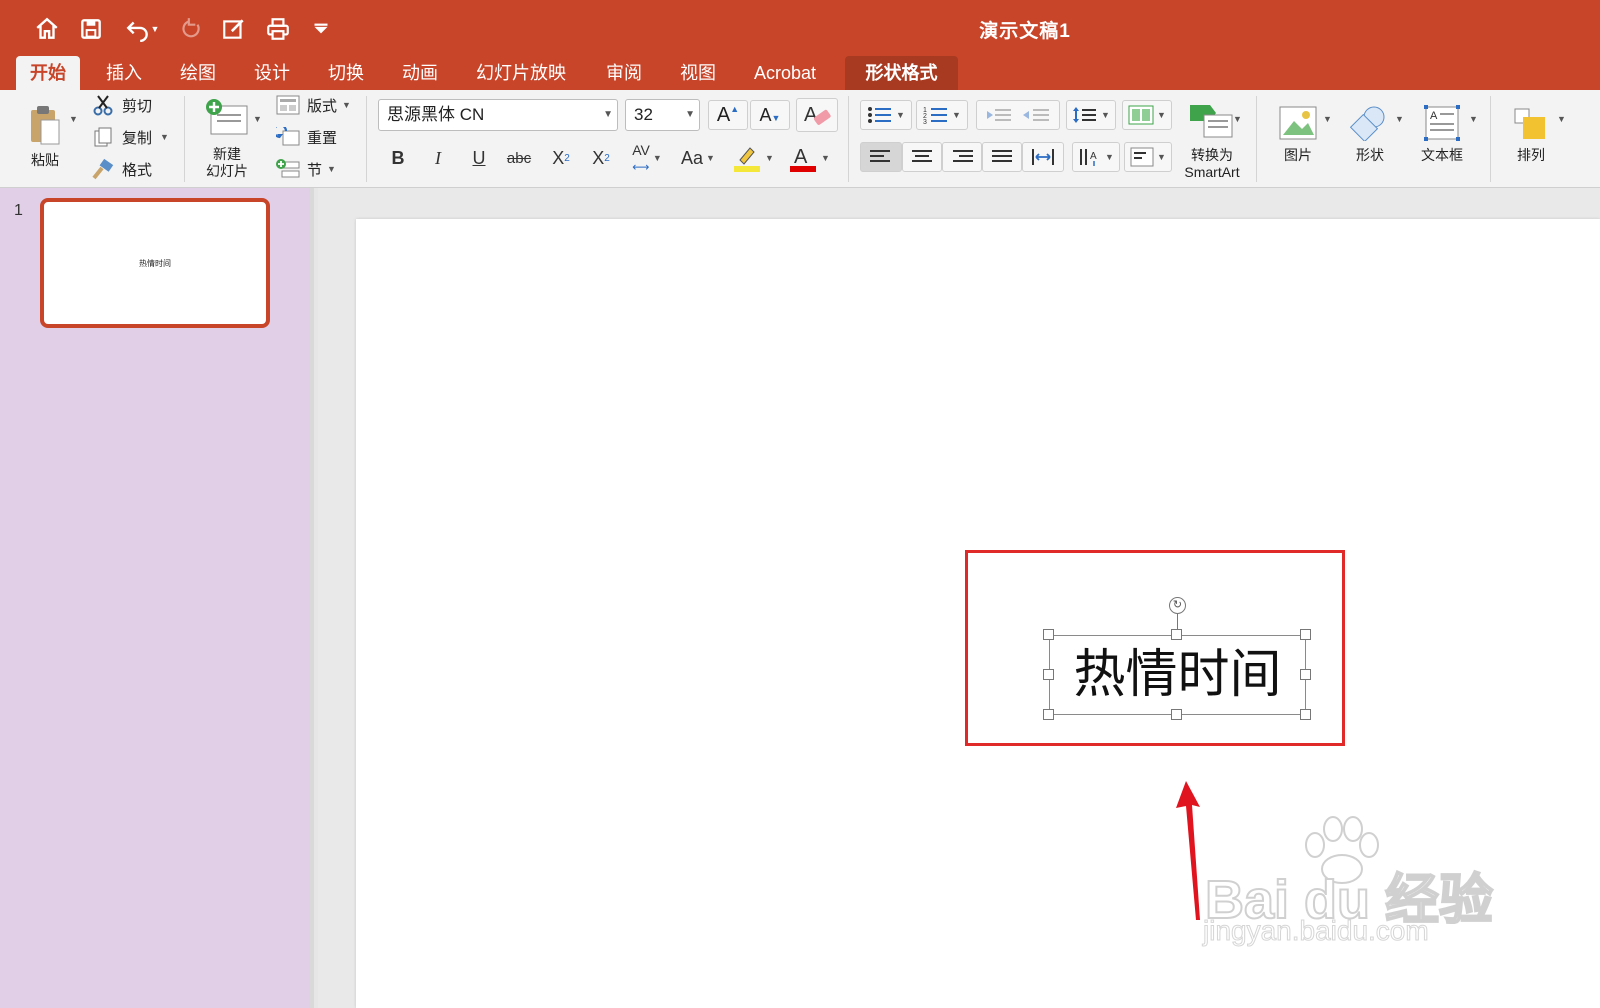 The image size is (1600, 1008). What do you see at coordinates (785, 73) in the screenshot?
I see `tab-acrobat: Acrobat` at bounding box center [785, 73].